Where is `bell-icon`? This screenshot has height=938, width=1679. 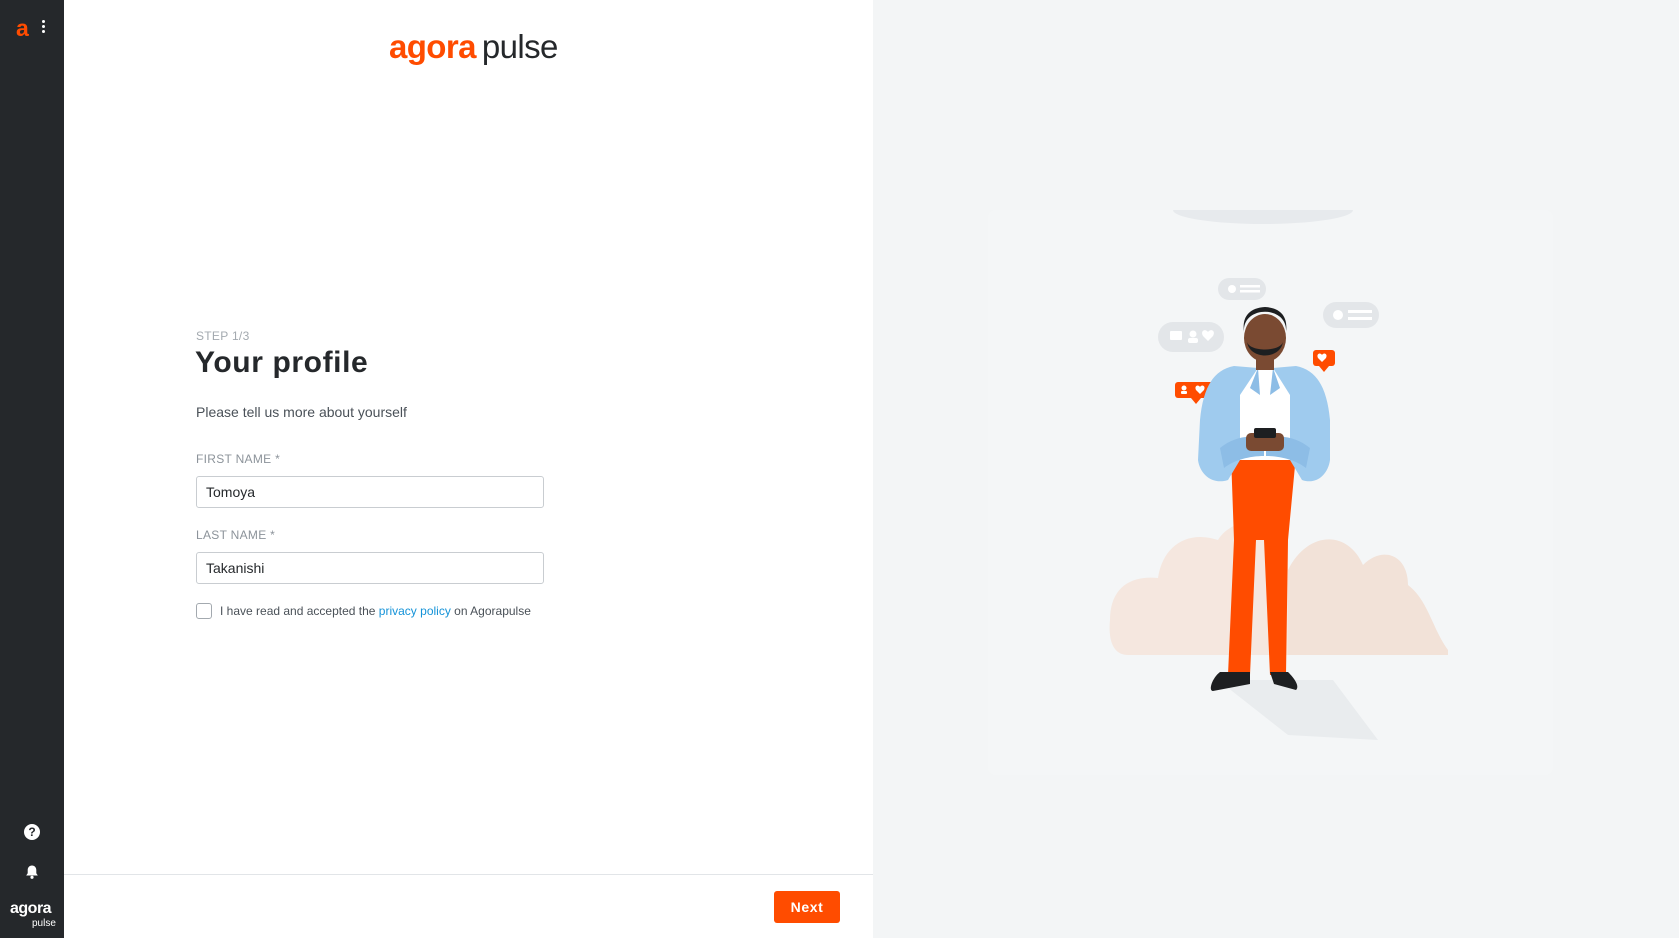
bell-icon is located at coordinates (32, 872).